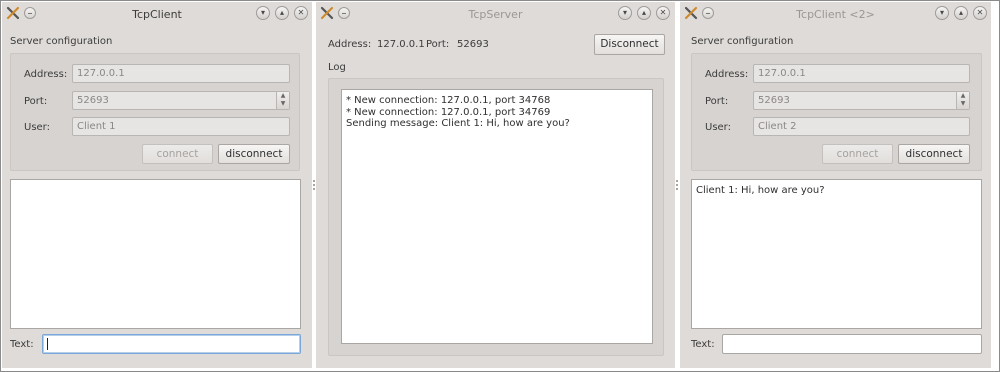  Describe the element at coordinates (155, 254) in the screenshot. I see `messages-area` at that location.